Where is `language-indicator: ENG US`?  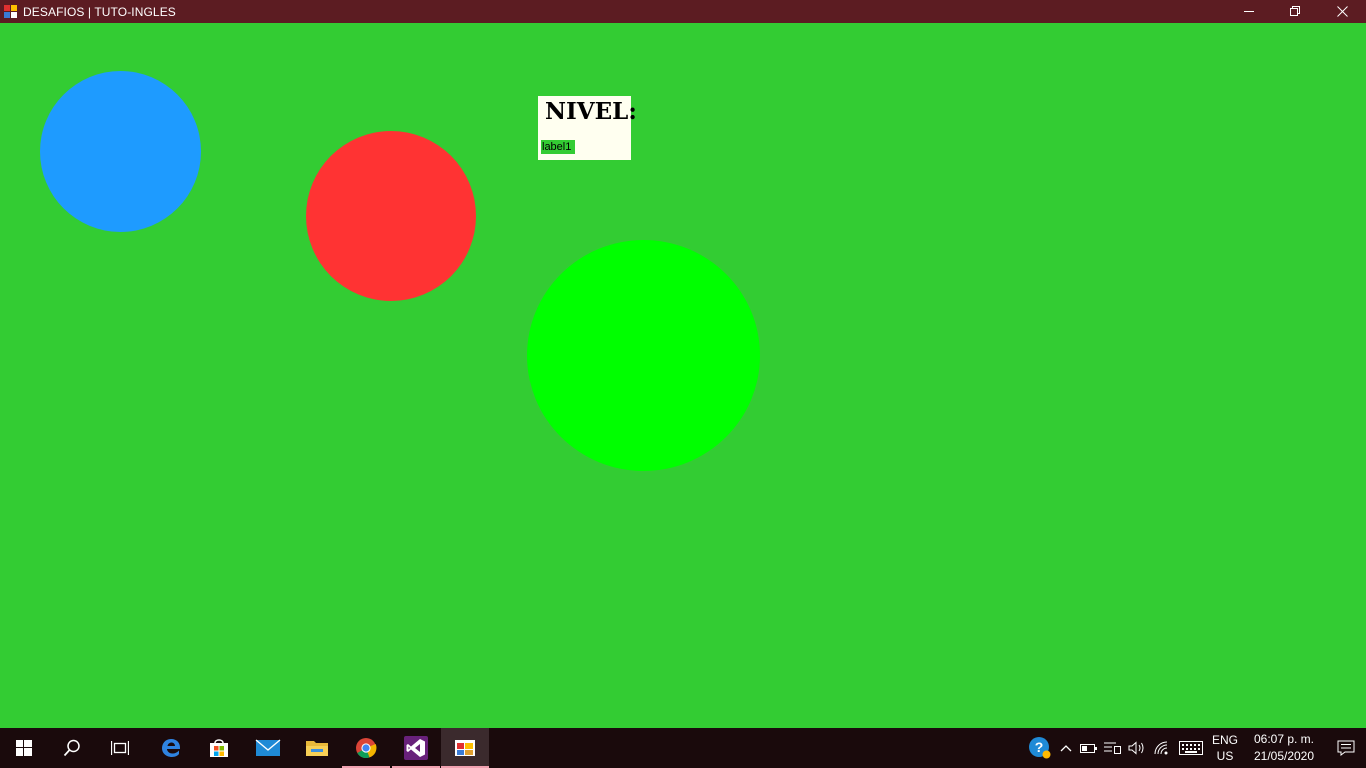
language-indicator: ENG US is located at coordinates (1225, 748).